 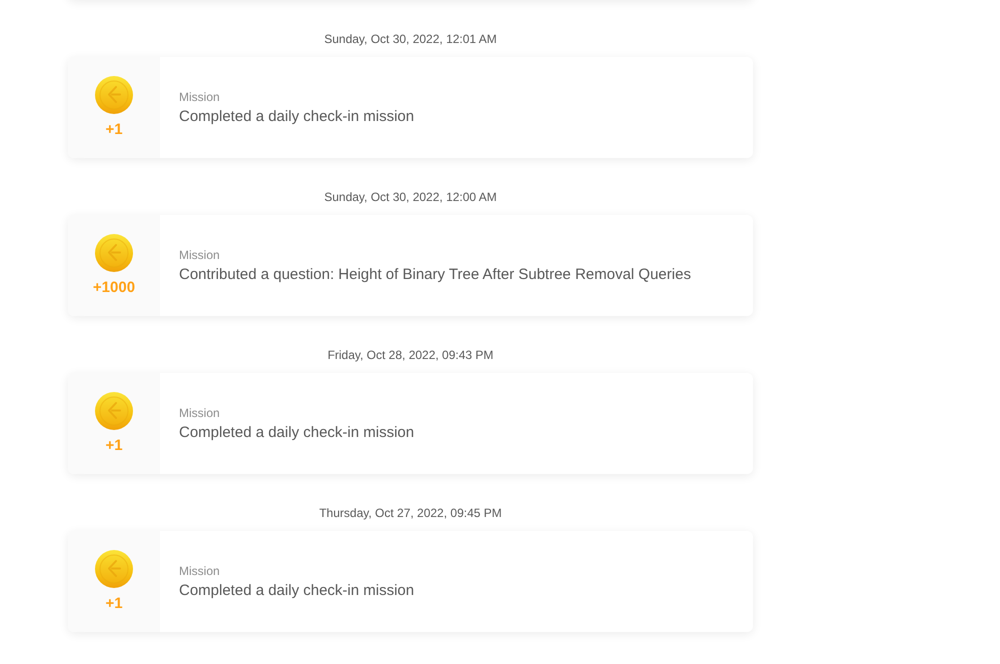 I want to click on entry-date: Friday, Oct 28, 2022, 09:43 PM, so click(x=411, y=355).